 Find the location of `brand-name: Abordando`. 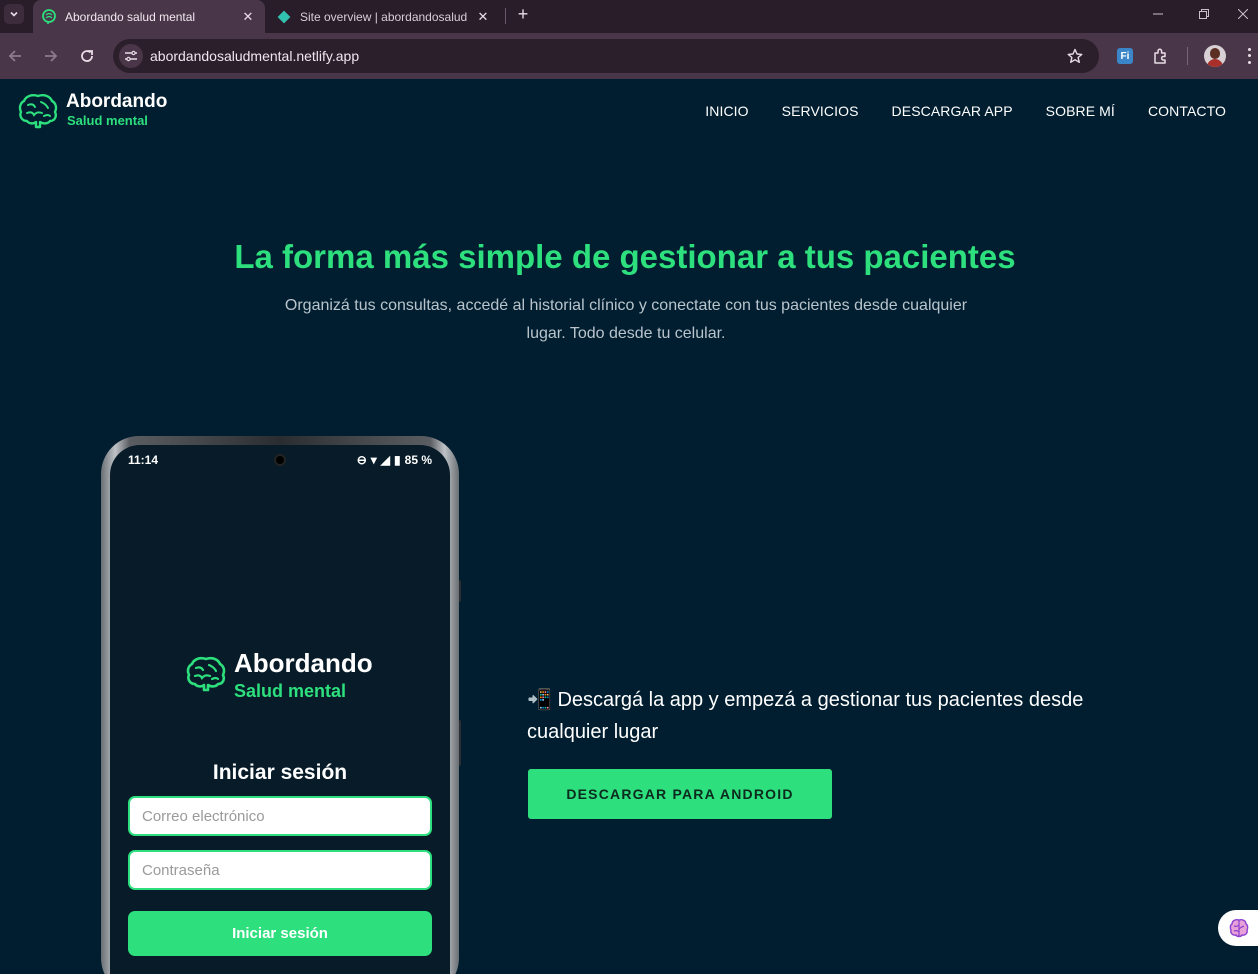

brand-name: Abordando is located at coordinates (117, 101).